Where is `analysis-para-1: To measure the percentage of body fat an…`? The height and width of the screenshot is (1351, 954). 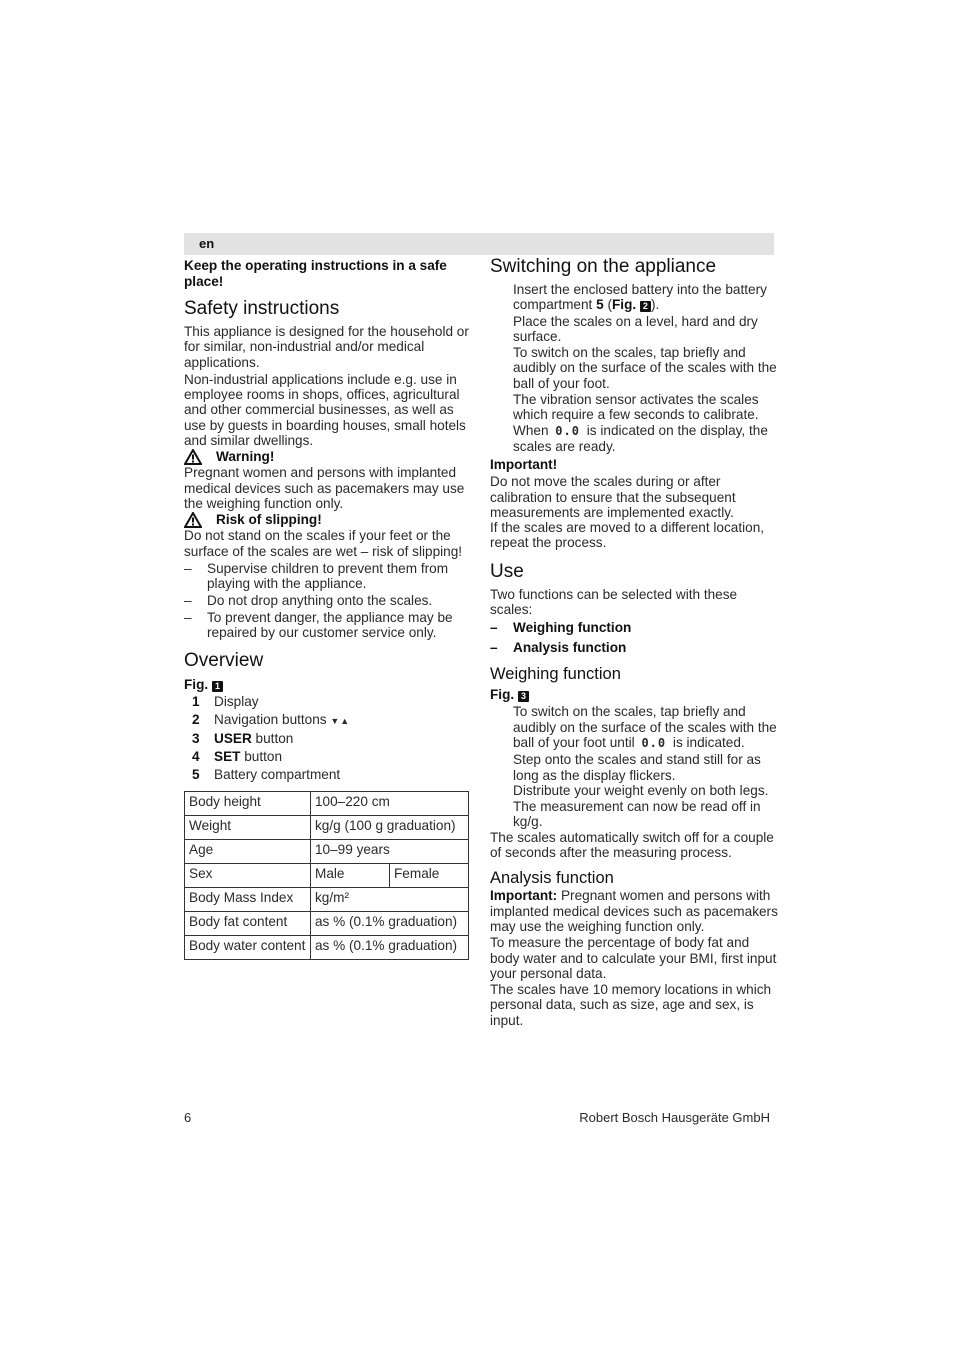
analysis-para-1: To measure the percentage of body fat an… is located at coordinates (633, 958).